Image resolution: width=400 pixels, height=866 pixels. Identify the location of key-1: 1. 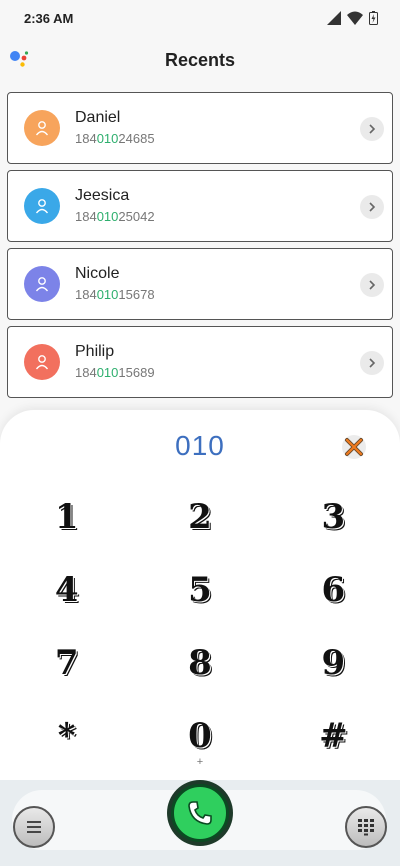
(66, 516).